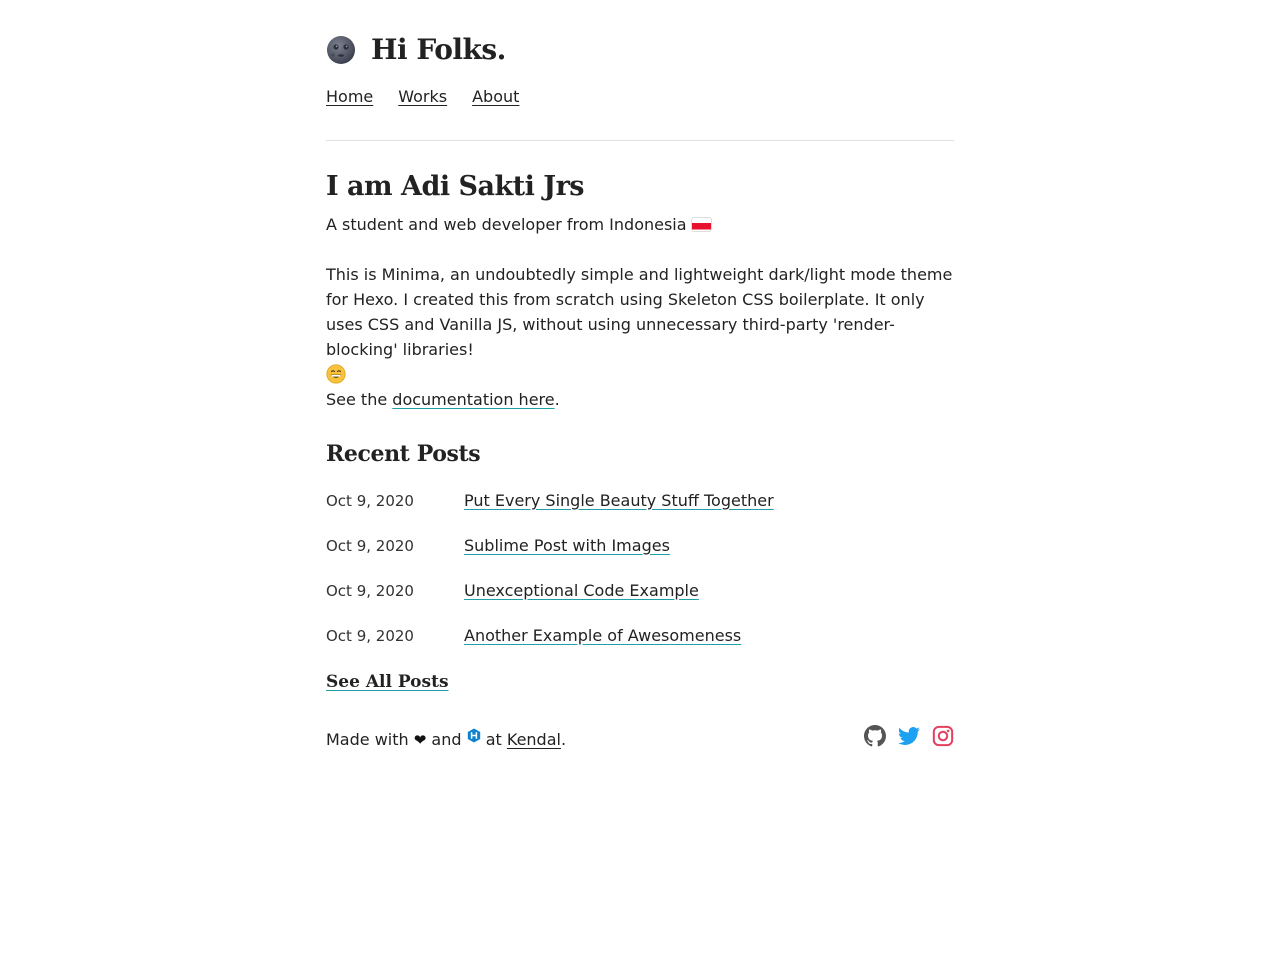 This screenshot has height=960, width=1280. What do you see at coordinates (909, 736) in the screenshot?
I see `twitter-icon` at bounding box center [909, 736].